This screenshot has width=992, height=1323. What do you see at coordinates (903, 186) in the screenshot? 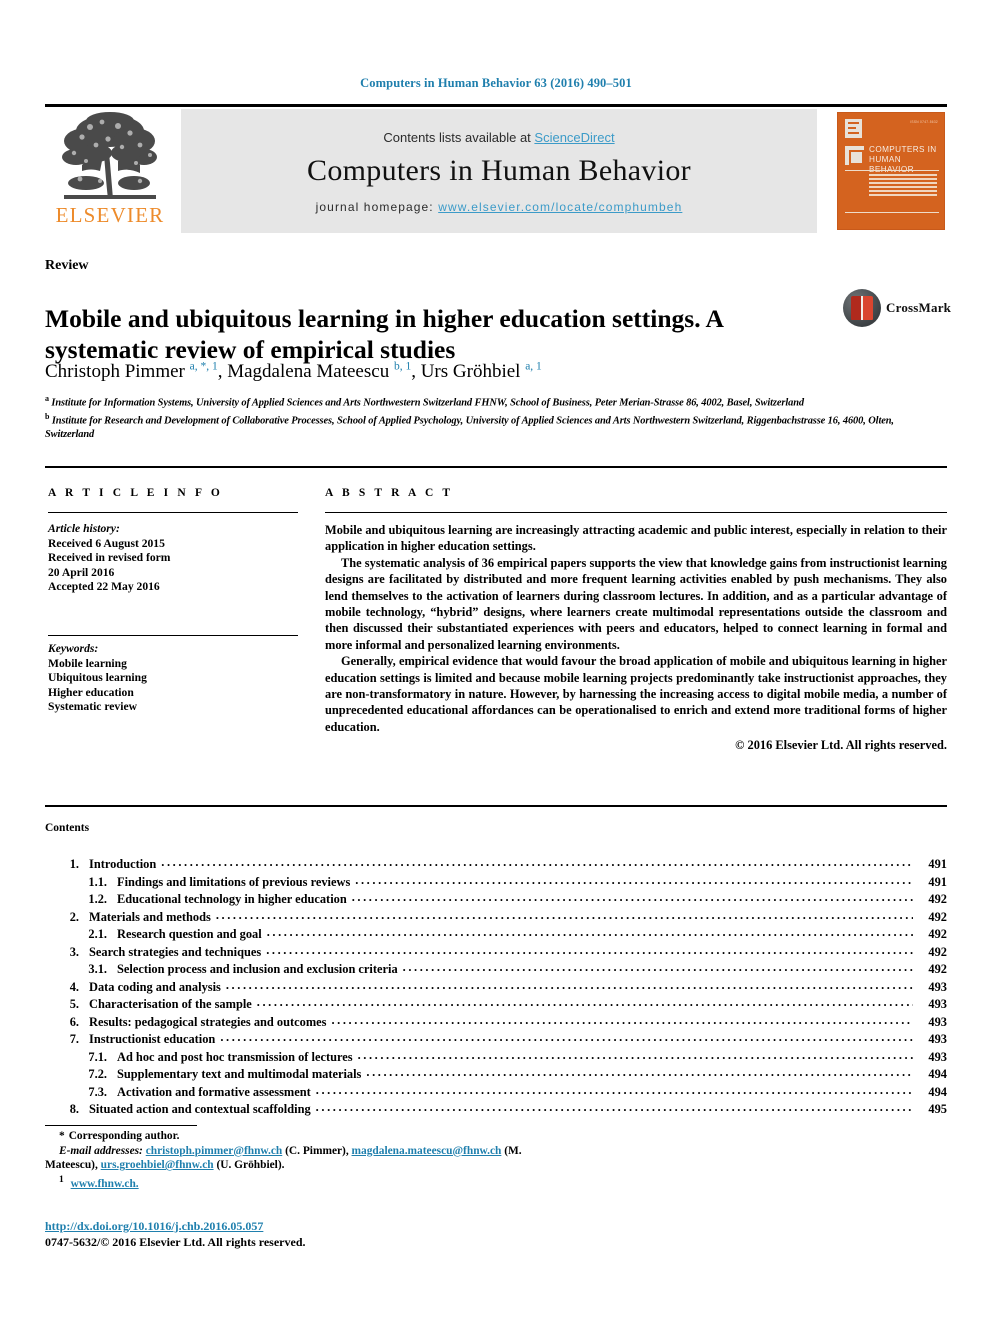
I see `cover-text-lines` at bounding box center [903, 186].